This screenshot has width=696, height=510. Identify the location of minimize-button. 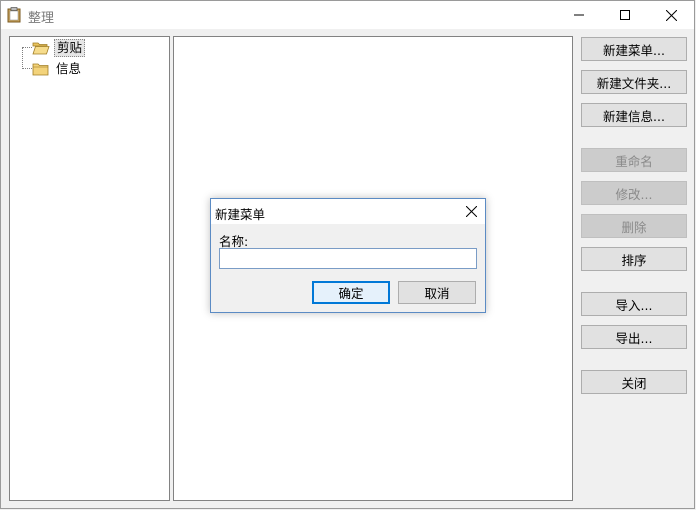
(579, 15).